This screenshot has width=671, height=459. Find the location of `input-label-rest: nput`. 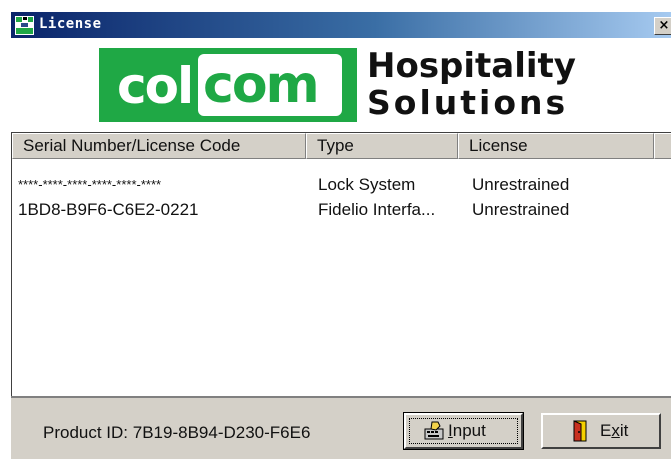

input-label-rest: nput is located at coordinates (469, 430).